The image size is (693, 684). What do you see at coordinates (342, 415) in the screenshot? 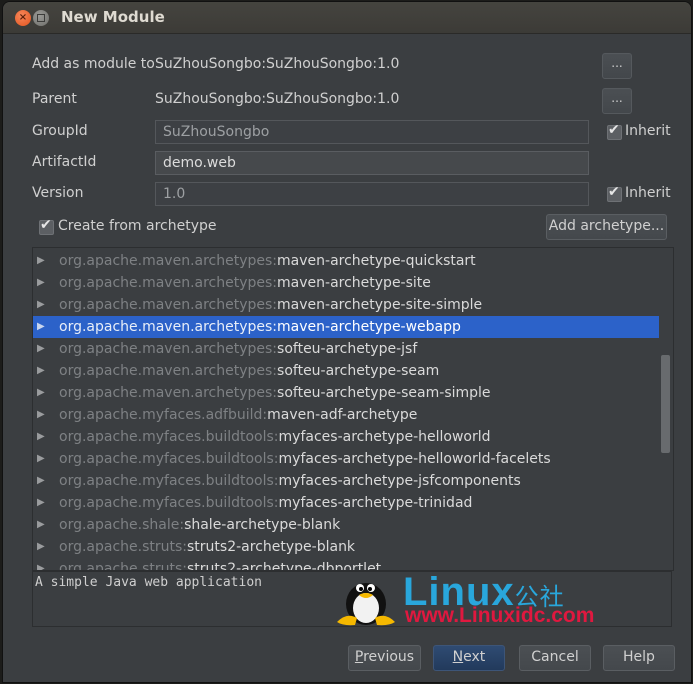
I see `archetype-artifact: maven-adf-archetype` at bounding box center [342, 415].